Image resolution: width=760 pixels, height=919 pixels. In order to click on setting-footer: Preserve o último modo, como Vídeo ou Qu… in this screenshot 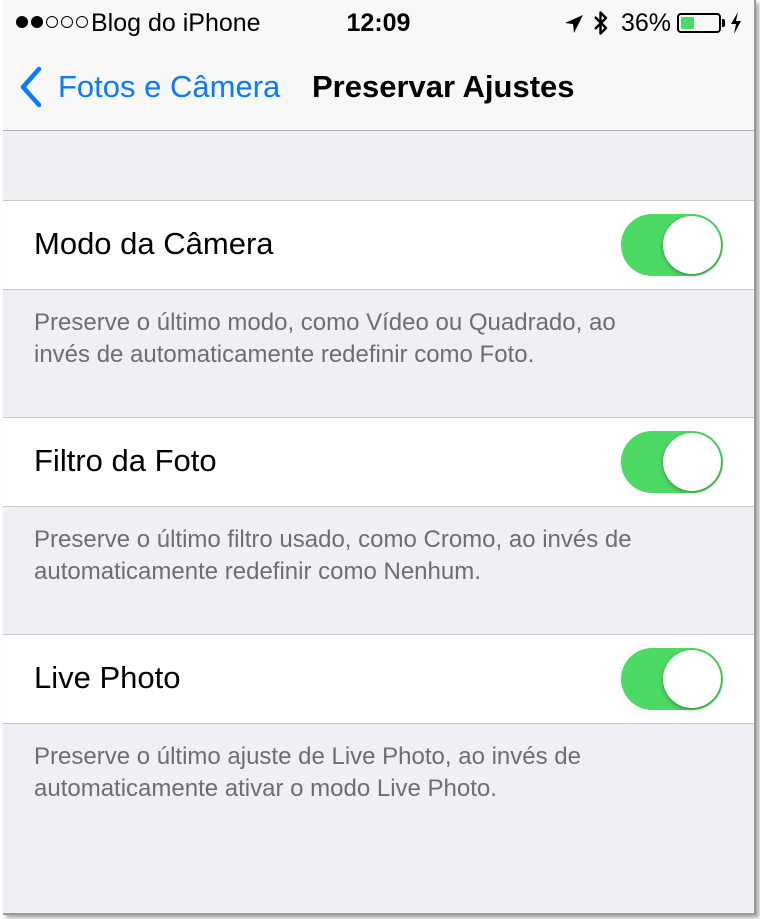, I will do `click(379, 339)`.